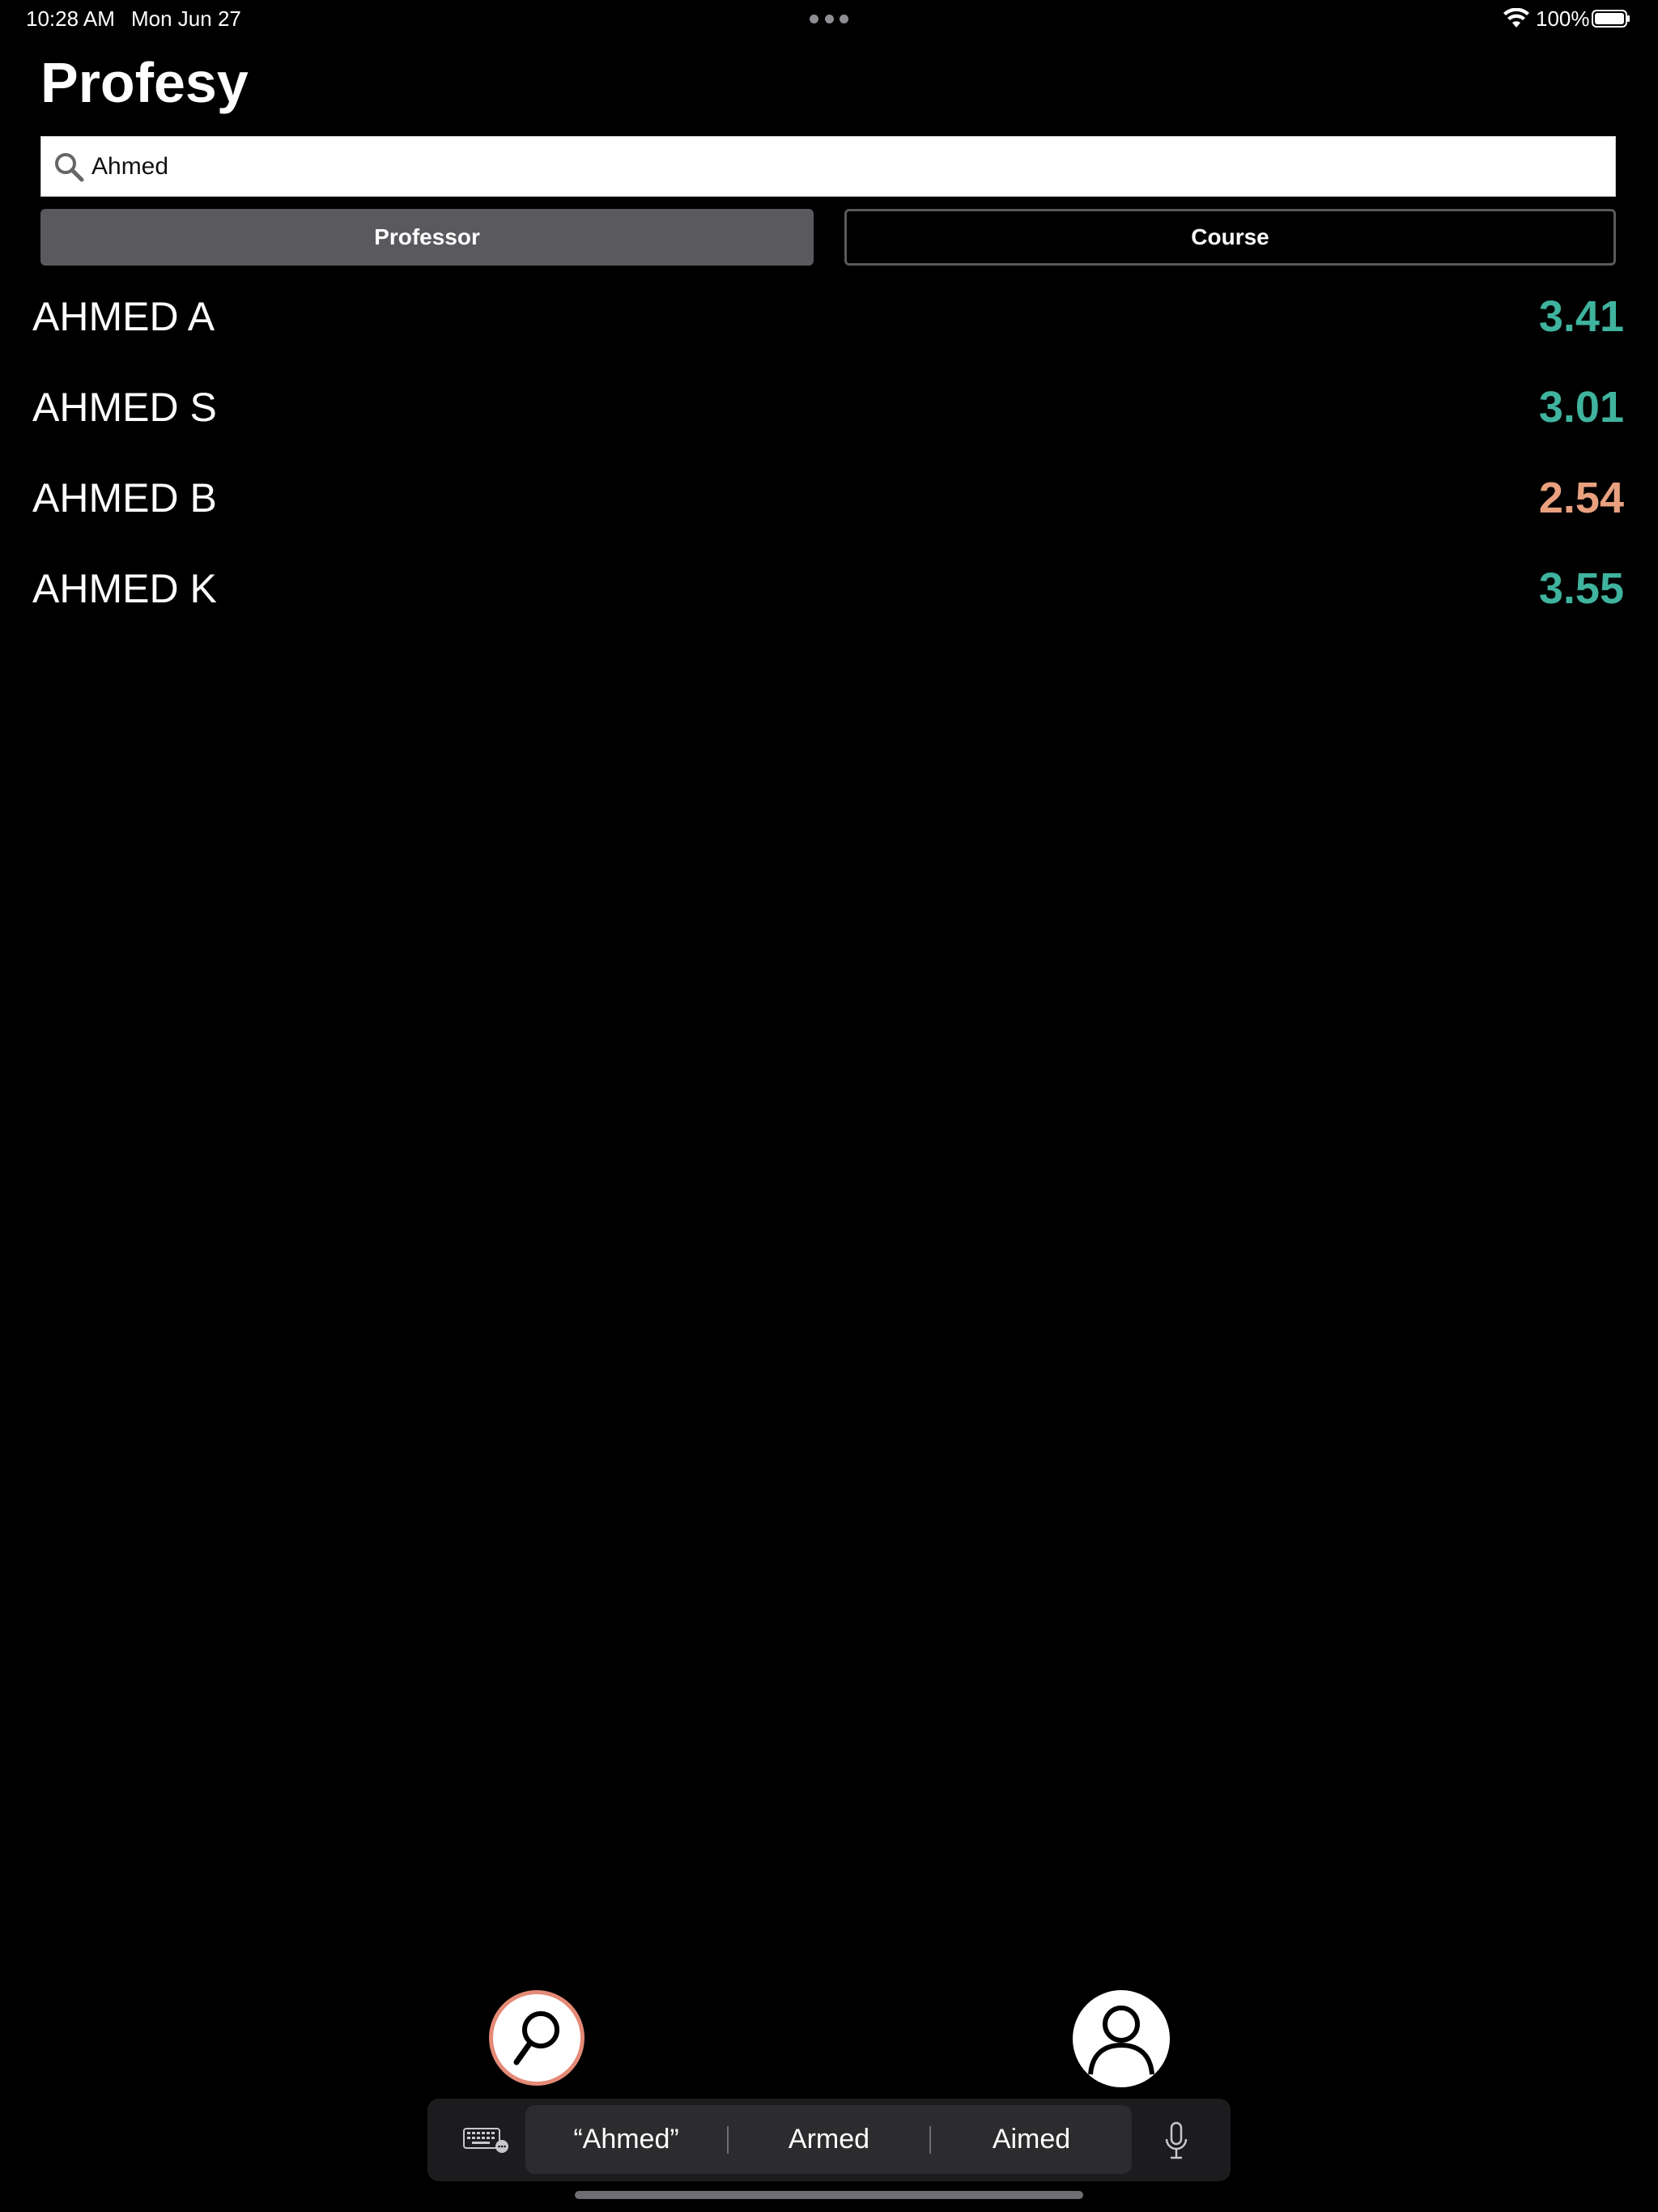 The width and height of the screenshot is (1658, 2212). I want to click on status-date: Mon Jun 27, so click(186, 19).